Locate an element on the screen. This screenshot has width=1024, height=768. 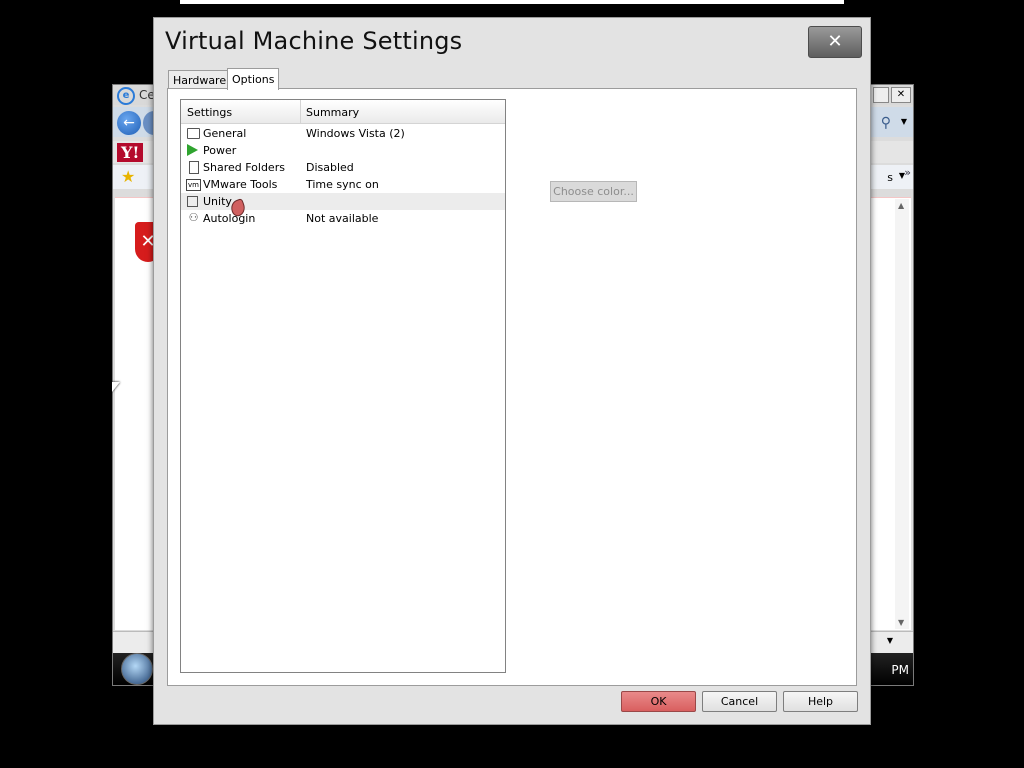
tab-hardware: Hardware is located at coordinates (200, 80).